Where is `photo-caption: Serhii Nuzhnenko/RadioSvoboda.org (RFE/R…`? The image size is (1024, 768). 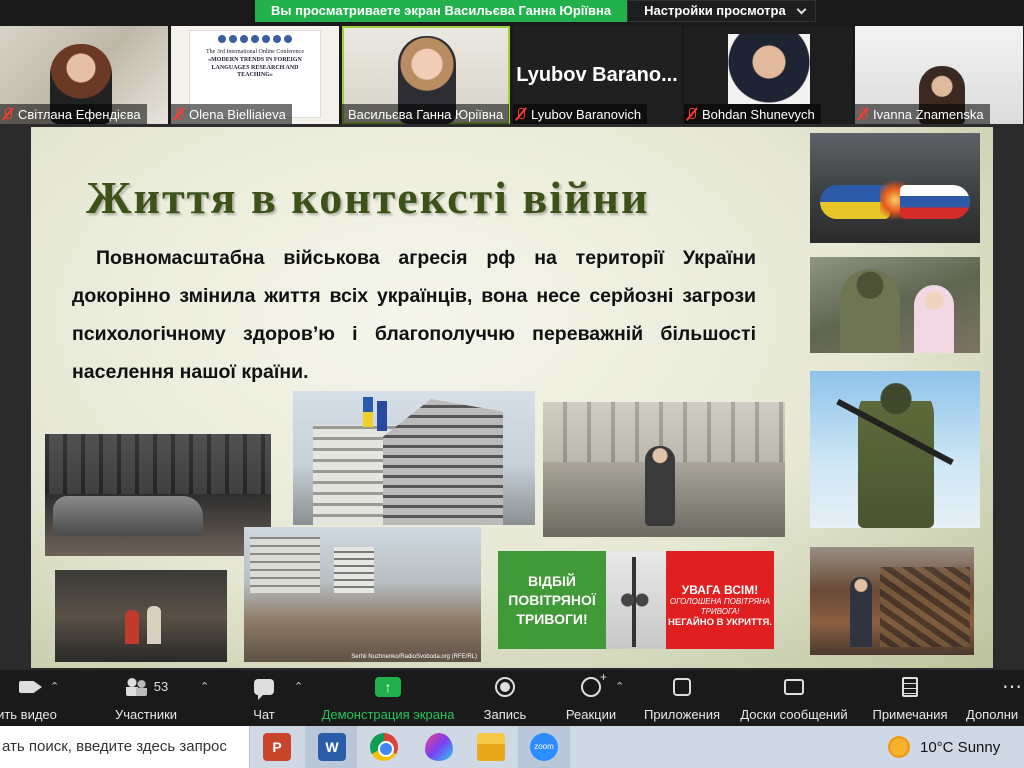 photo-caption: Serhii Nuzhnenko/RadioSvoboda.org (RFE/R… is located at coordinates (414, 657).